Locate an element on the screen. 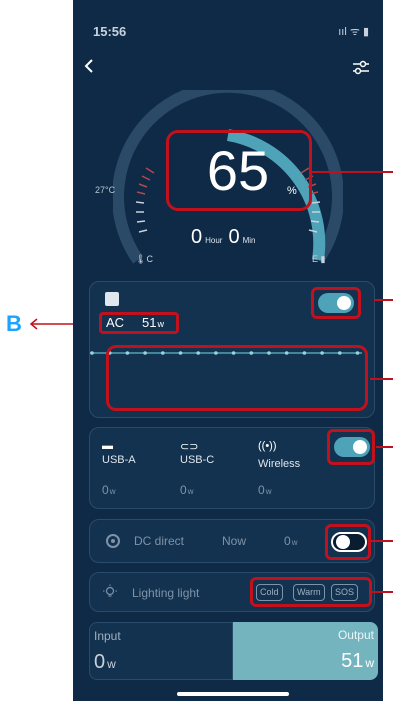  dc-direct-card: DC direct Now 0w is located at coordinates (232, 541).